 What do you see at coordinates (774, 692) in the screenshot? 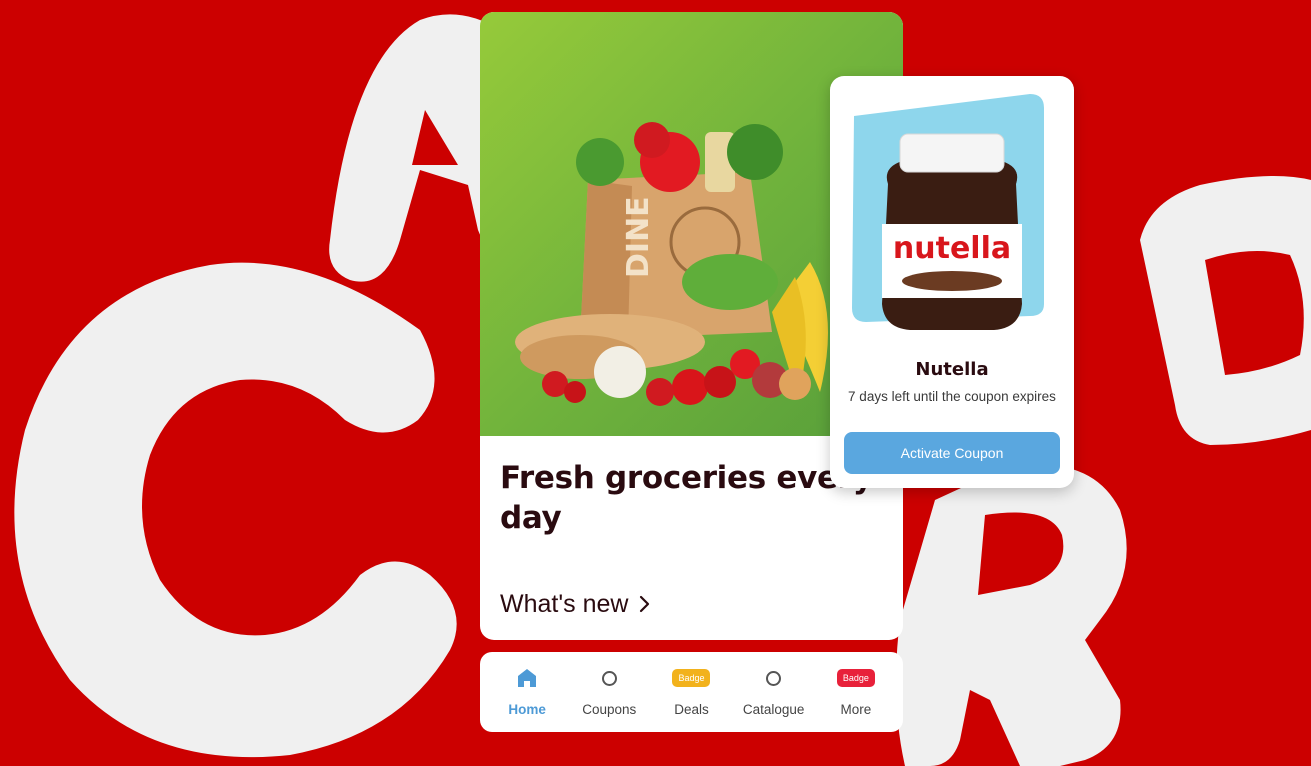
I see `nav-item-catalogue: Catalogue` at bounding box center [774, 692].